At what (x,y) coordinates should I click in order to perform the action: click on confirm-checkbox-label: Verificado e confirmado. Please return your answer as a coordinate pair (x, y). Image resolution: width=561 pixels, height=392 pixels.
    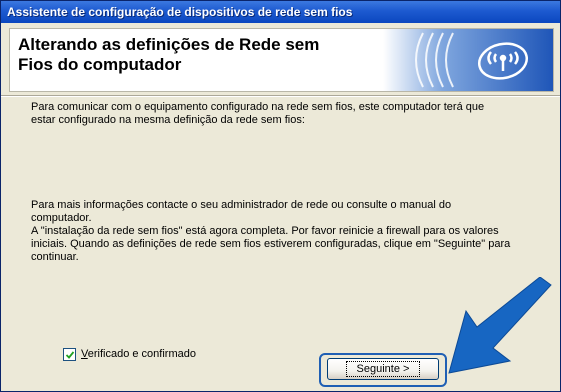
    Looking at the image, I should click on (138, 354).